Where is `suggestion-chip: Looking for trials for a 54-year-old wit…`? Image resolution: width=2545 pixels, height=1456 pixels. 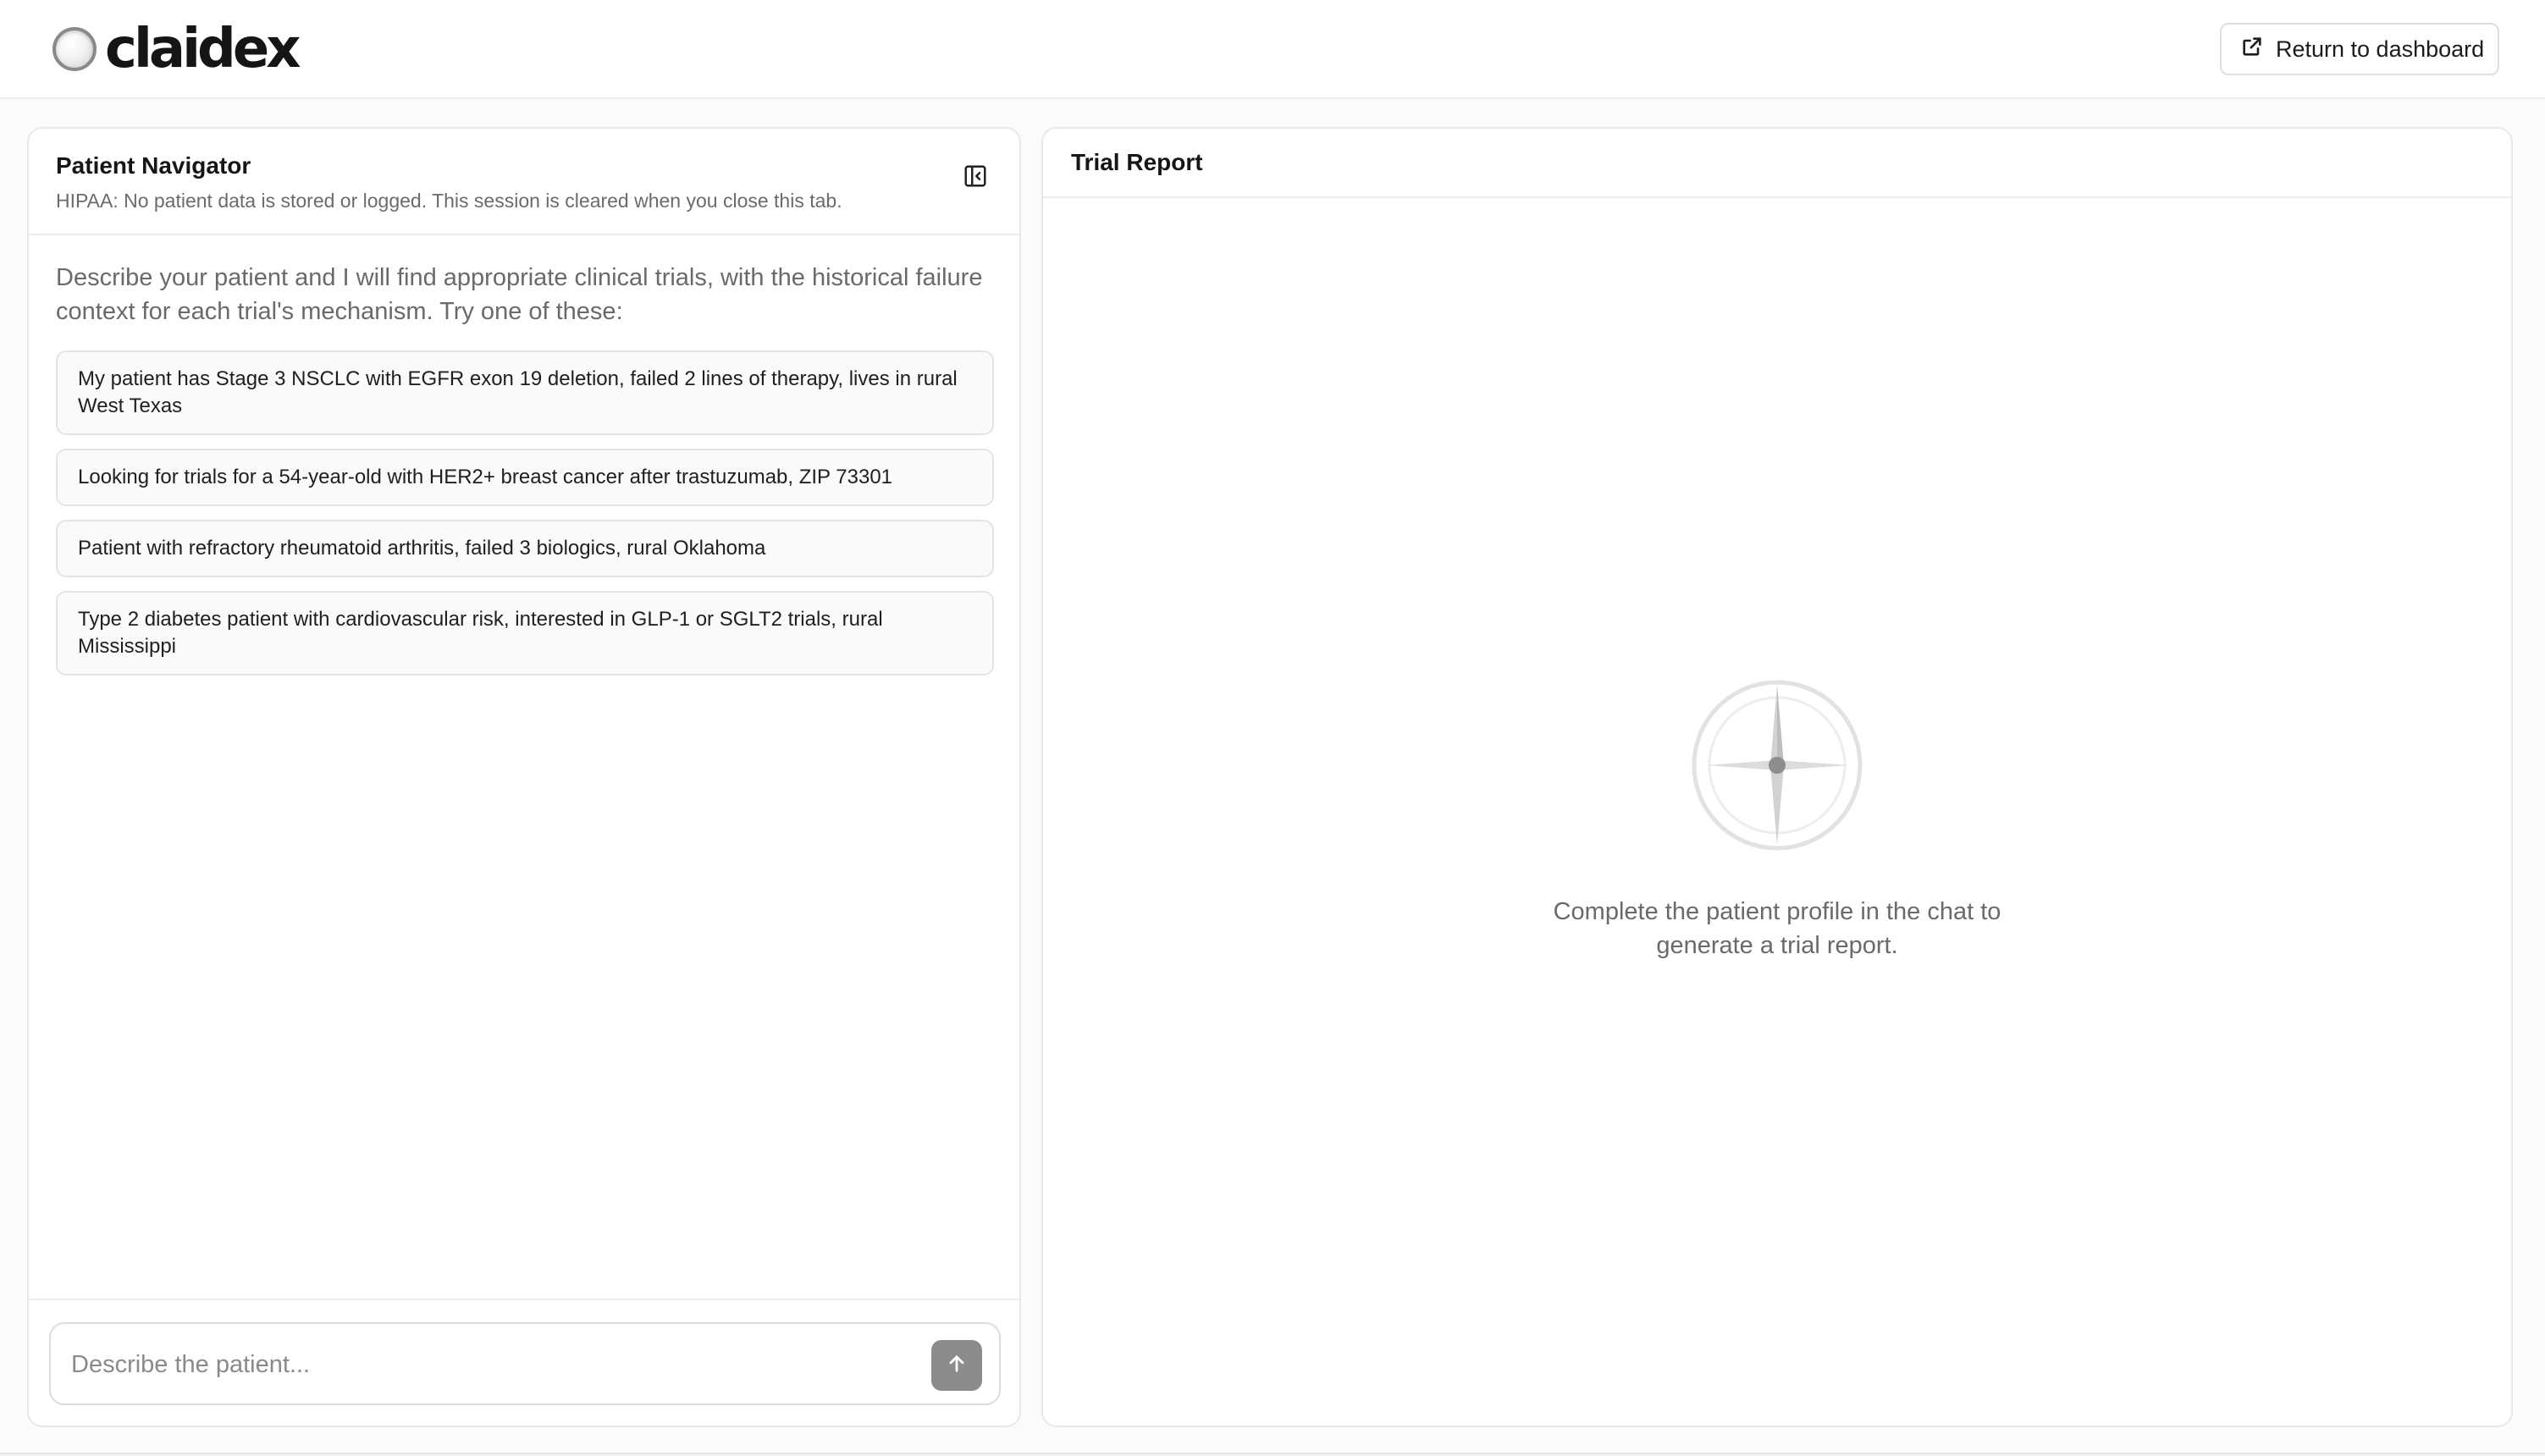
suggestion-chip: Looking for trials for a 54-year-old wit… is located at coordinates (525, 477).